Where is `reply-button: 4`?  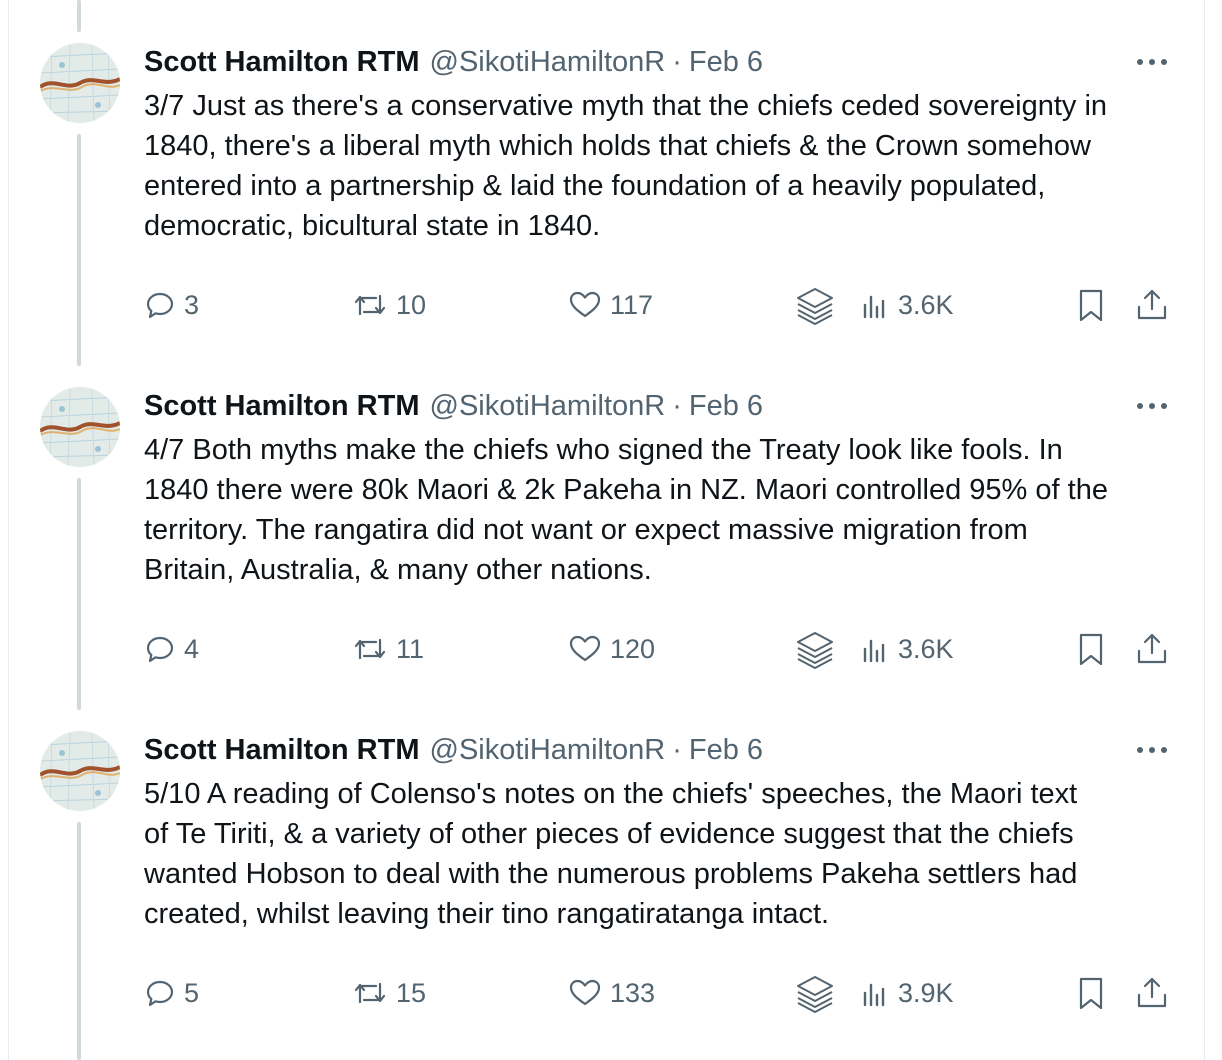 reply-button: 4 is located at coordinates (171, 649).